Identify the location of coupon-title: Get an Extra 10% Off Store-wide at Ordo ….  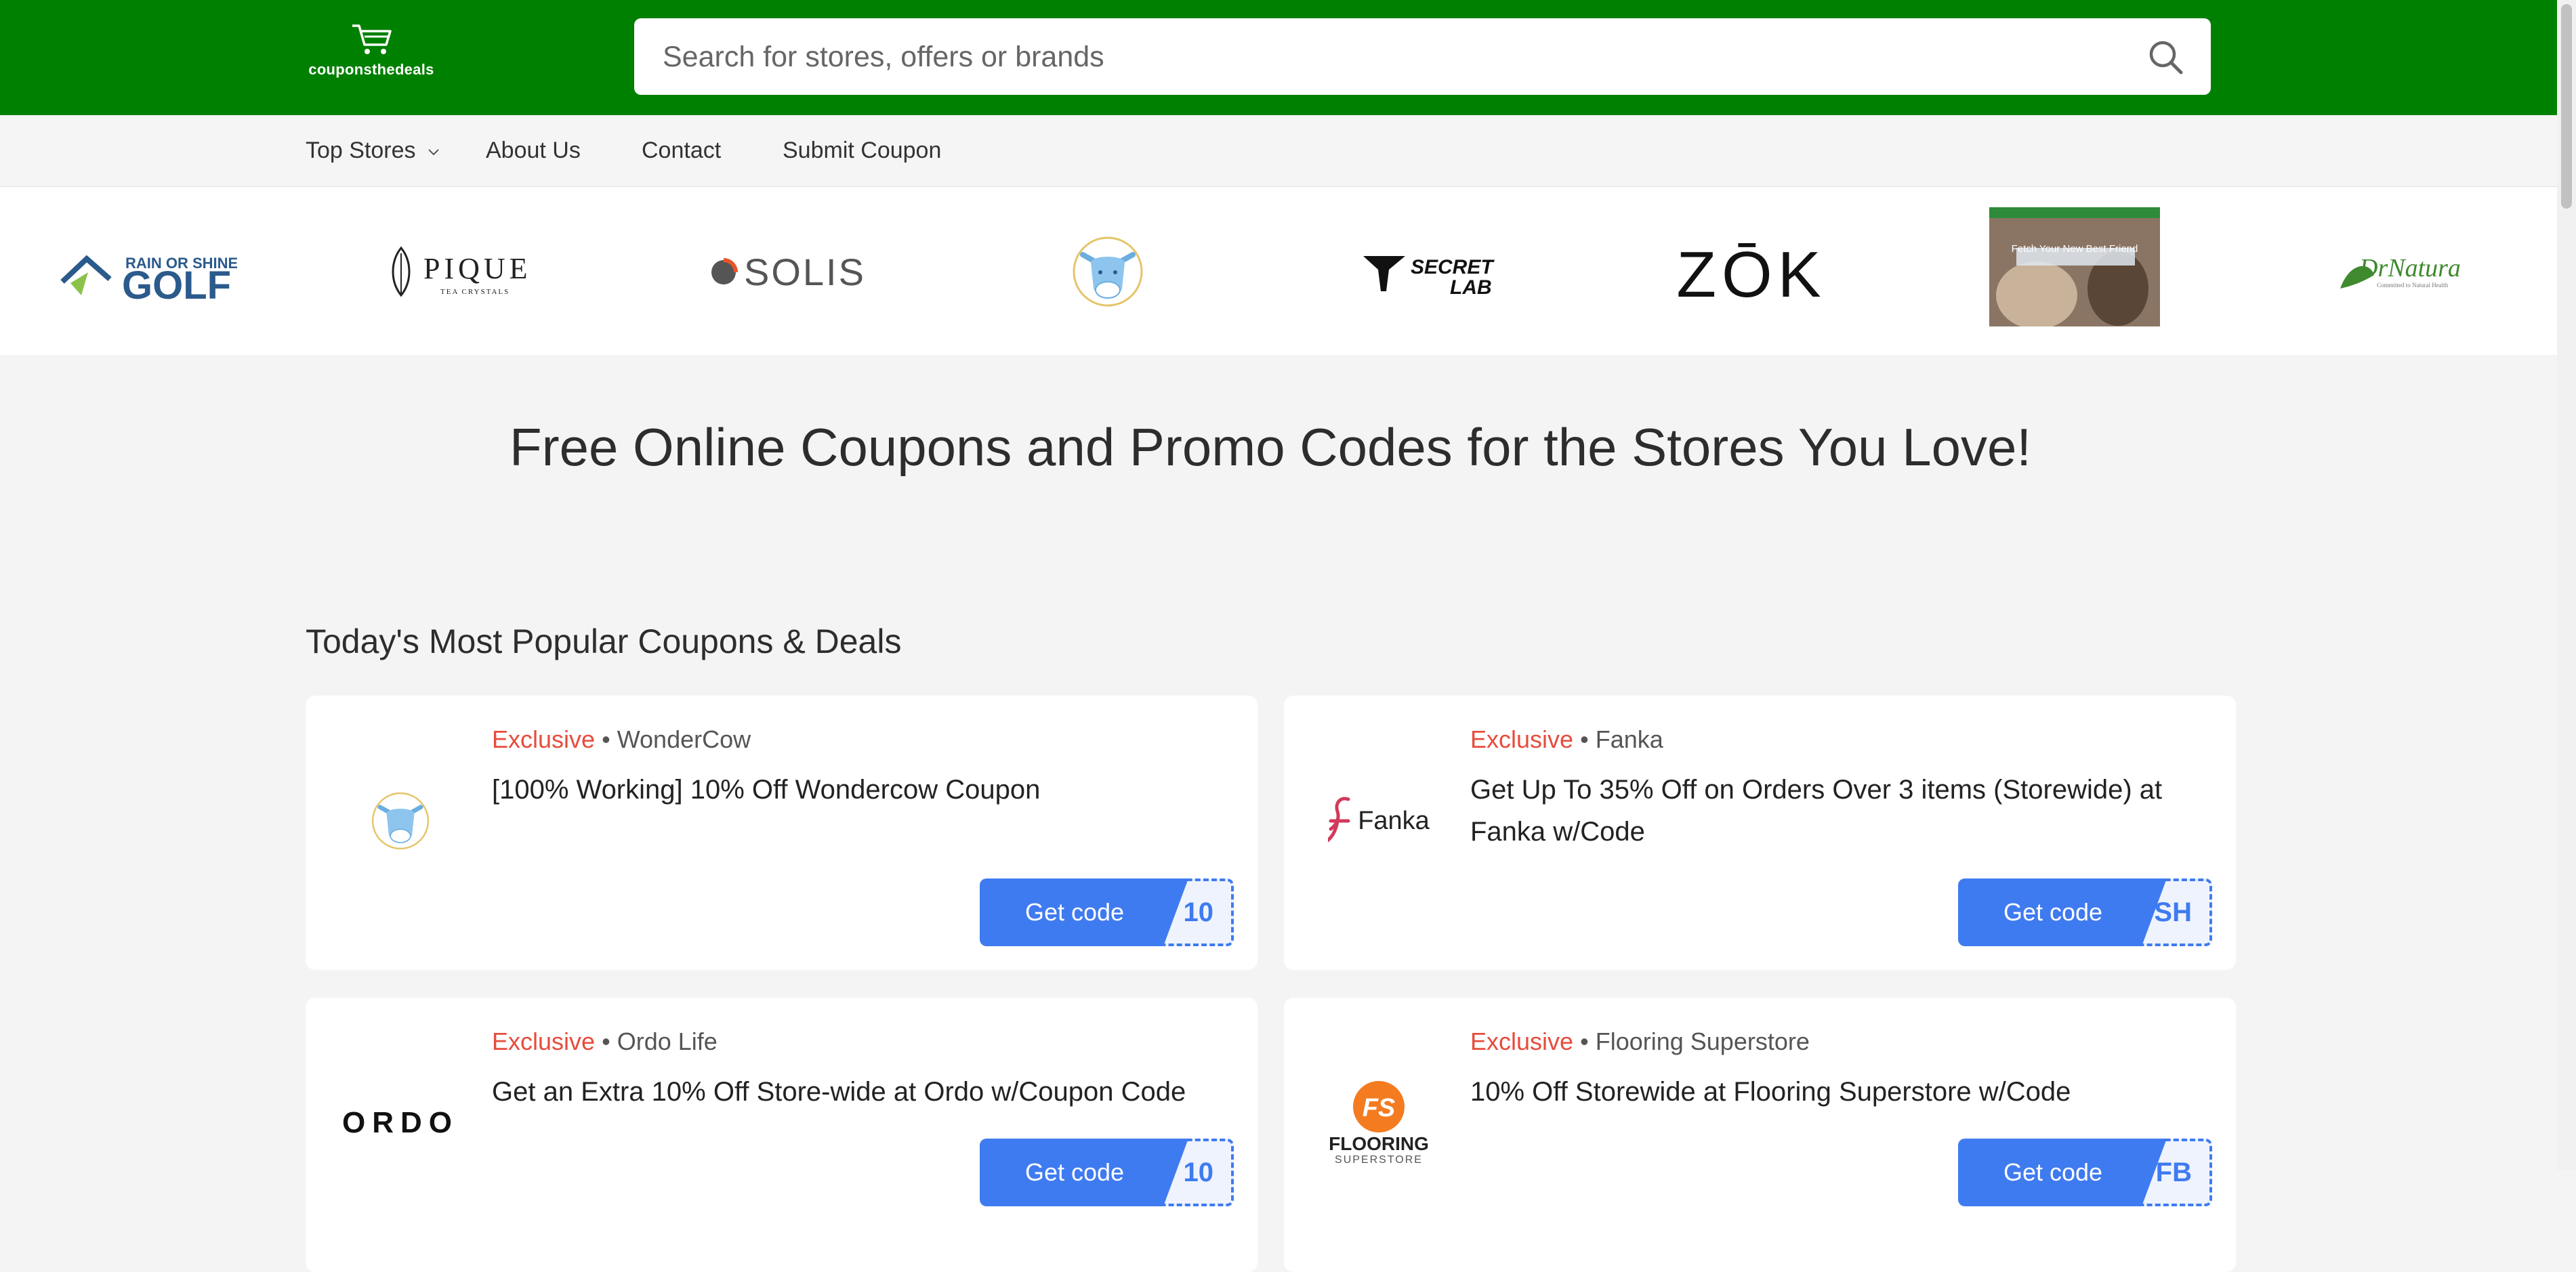
(858, 1092).